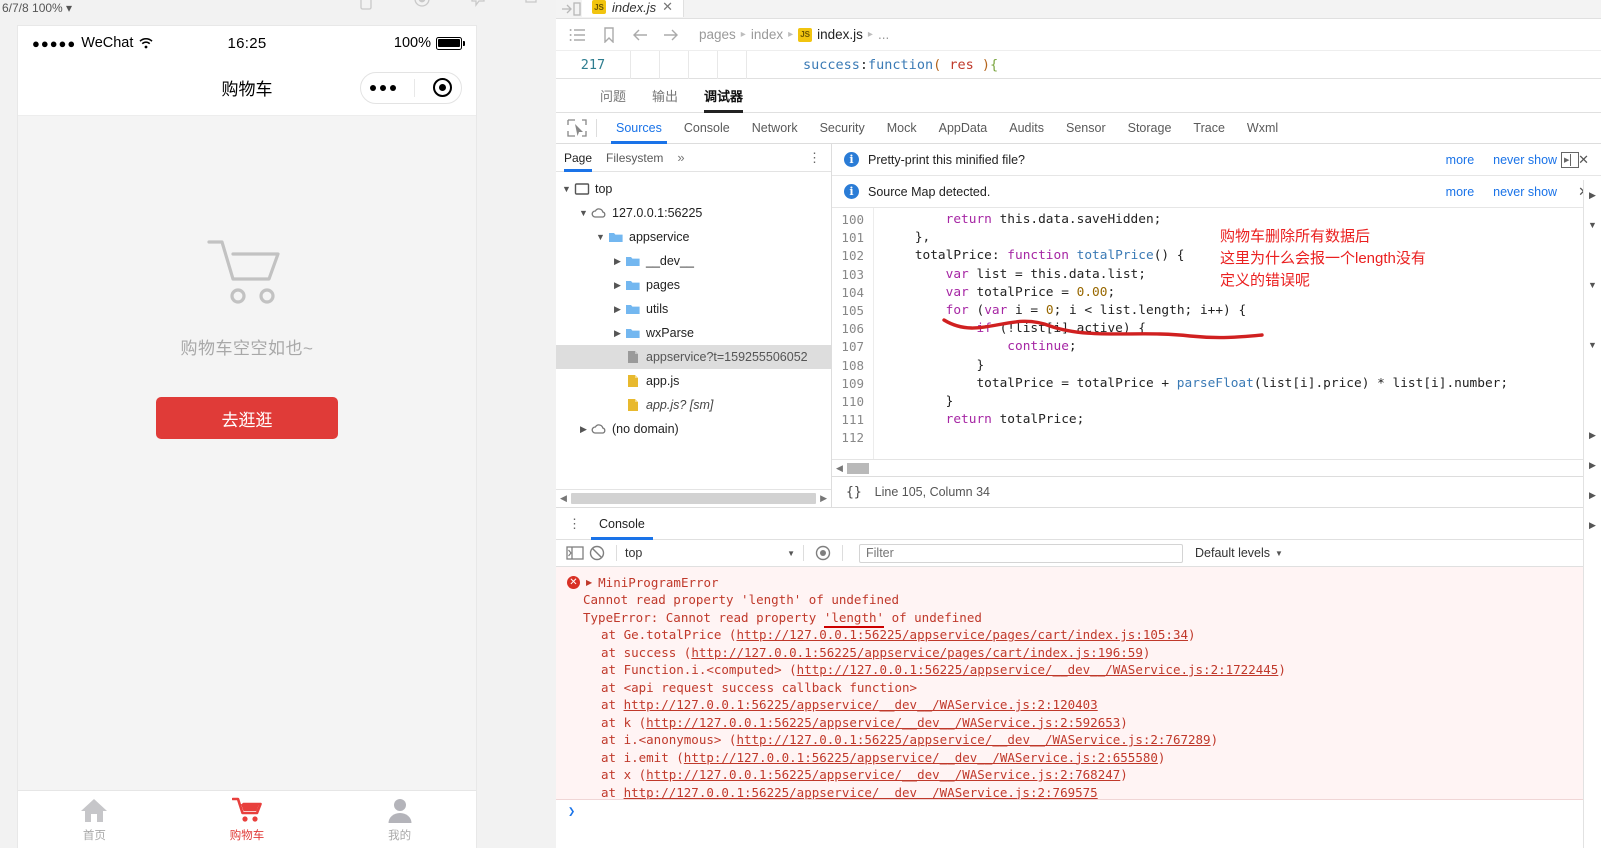  What do you see at coordinates (823, 498) in the screenshot?
I see `scroll-right-icon: ▶` at bounding box center [823, 498].